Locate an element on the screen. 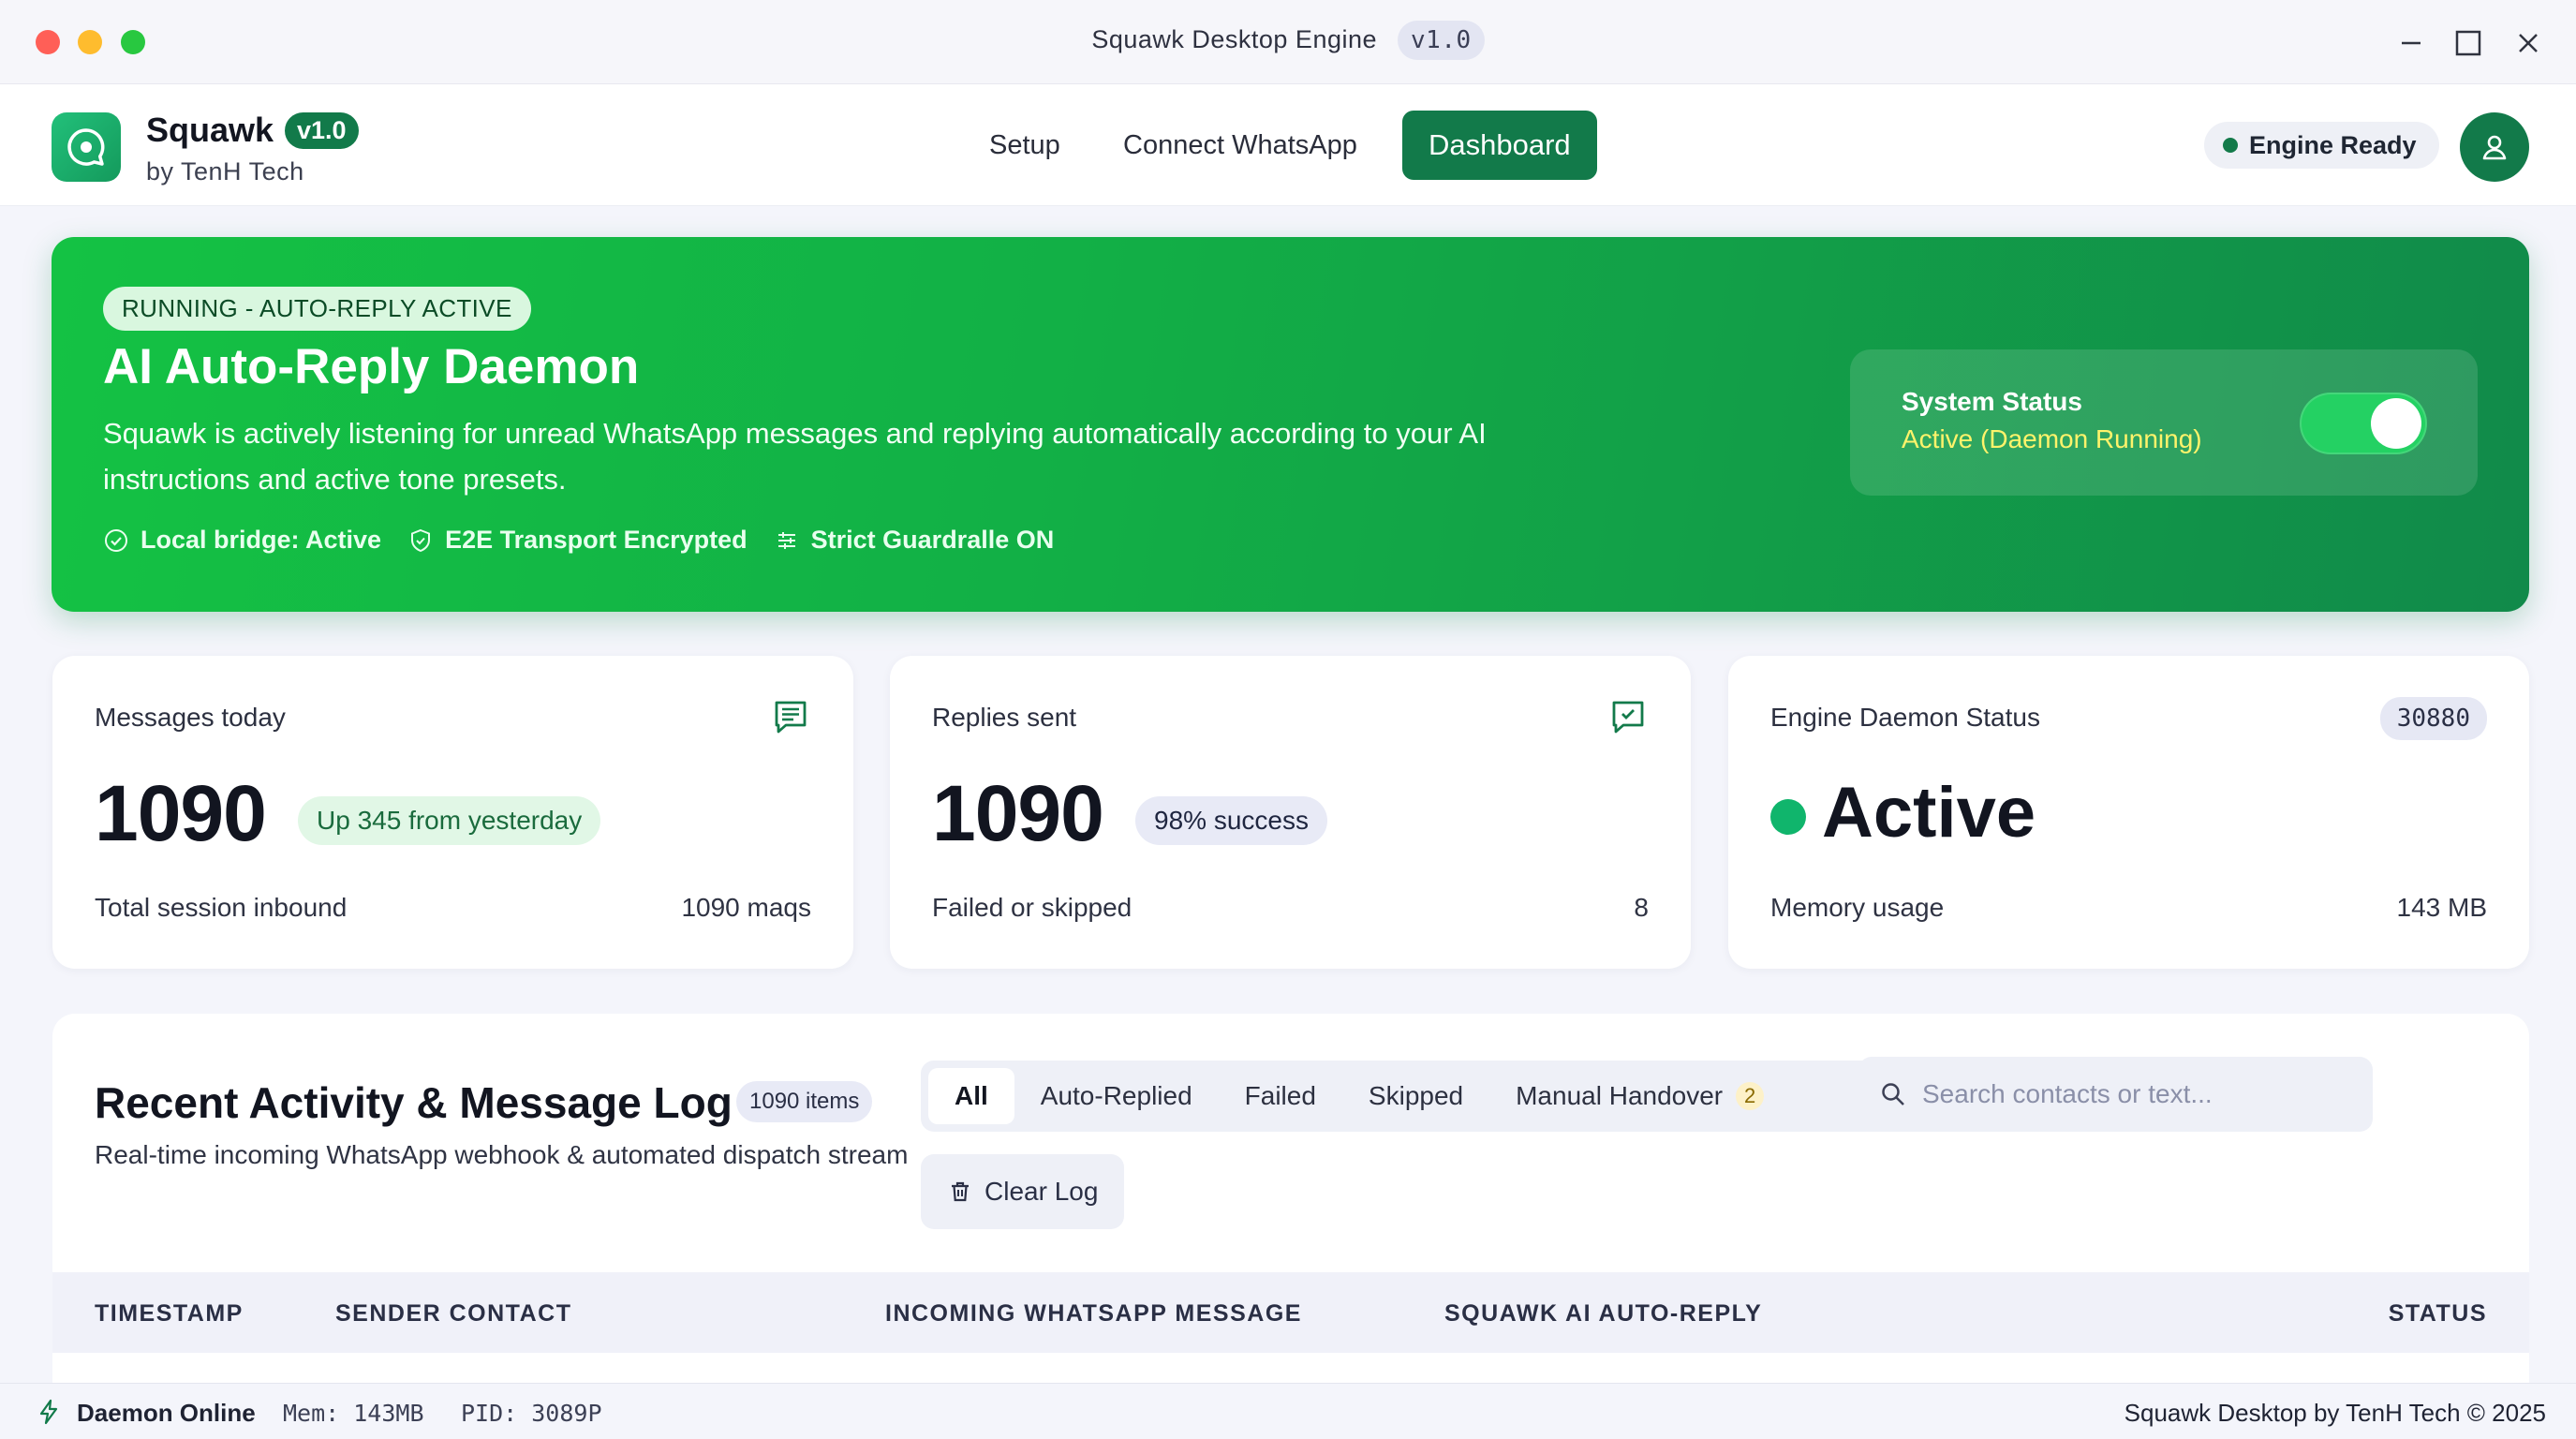  hero-tag-label: Strict Guardralle ON is located at coordinates (932, 540).